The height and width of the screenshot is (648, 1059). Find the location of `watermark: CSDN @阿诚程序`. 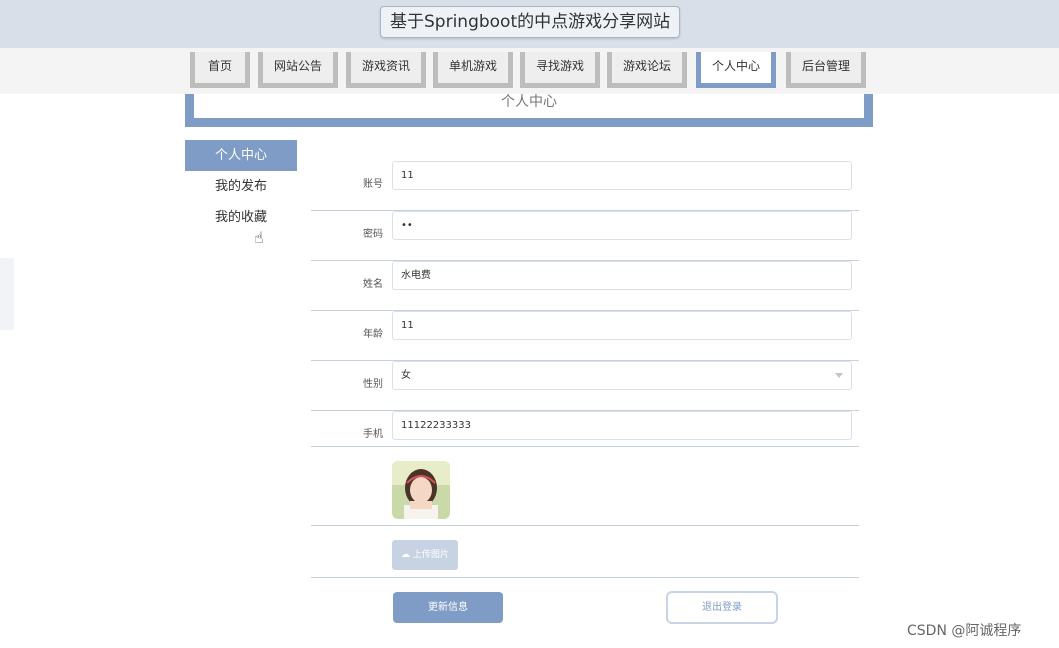

watermark: CSDN @阿诚程序 is located at coordinates (964, 631).